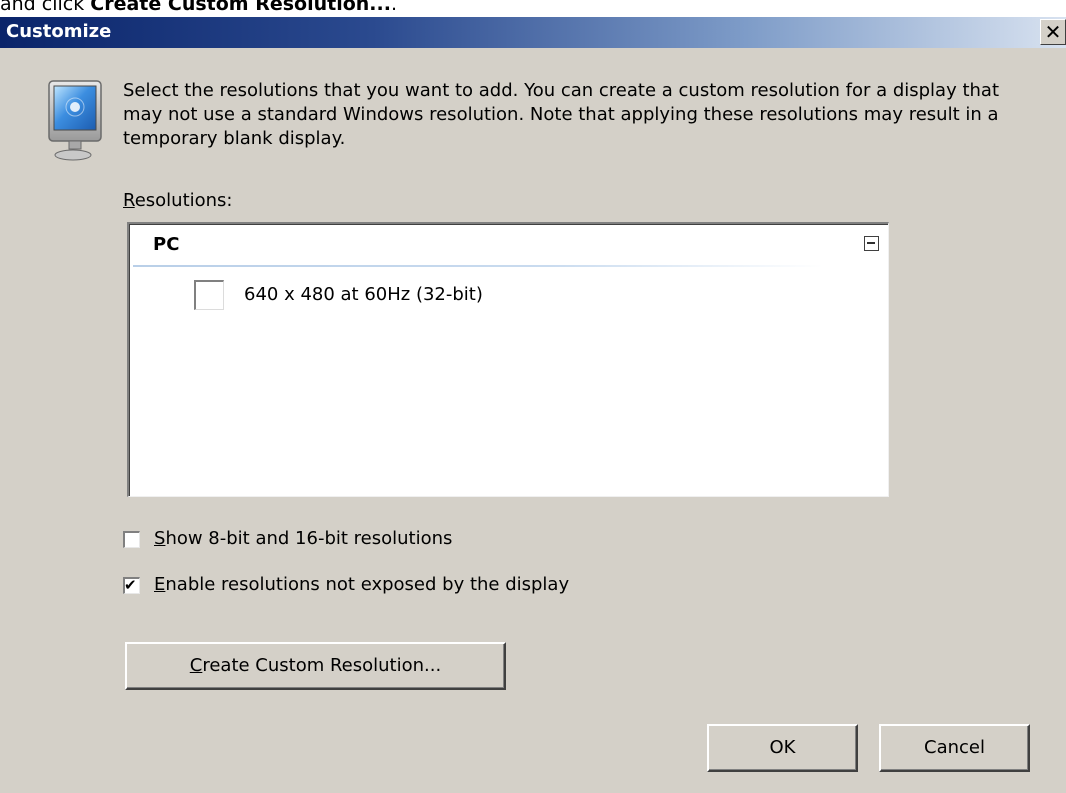 The image size is (1066, 793). Describe the element at coordinates (209, 295) in the screenshot. I see `resolution-checkbox` at that location.